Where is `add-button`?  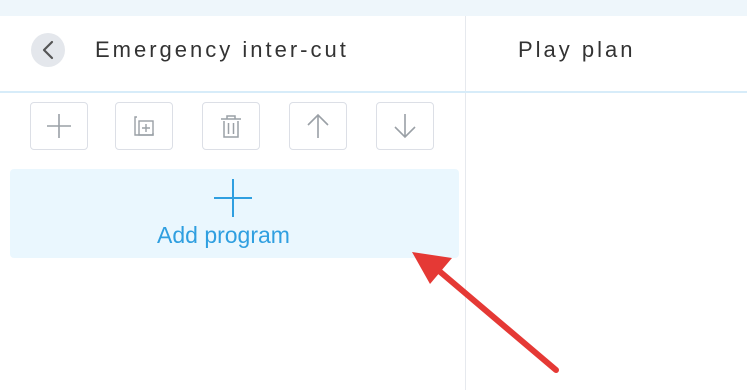
add-button is located at coordinates (59, 126).